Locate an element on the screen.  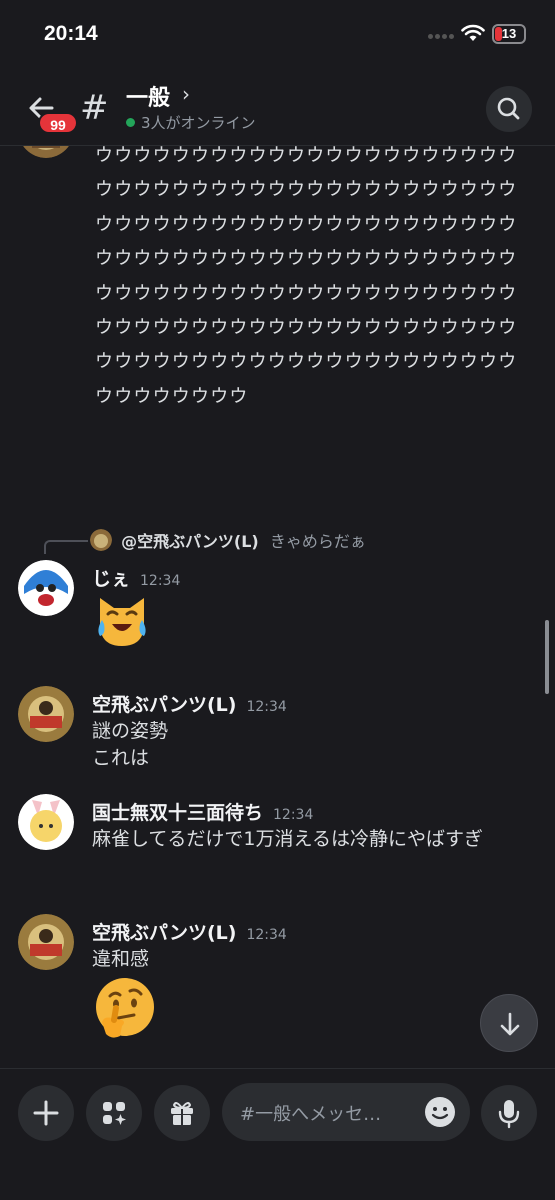
message-author: じぇ 12:34 is located at coordinates (136, 577).